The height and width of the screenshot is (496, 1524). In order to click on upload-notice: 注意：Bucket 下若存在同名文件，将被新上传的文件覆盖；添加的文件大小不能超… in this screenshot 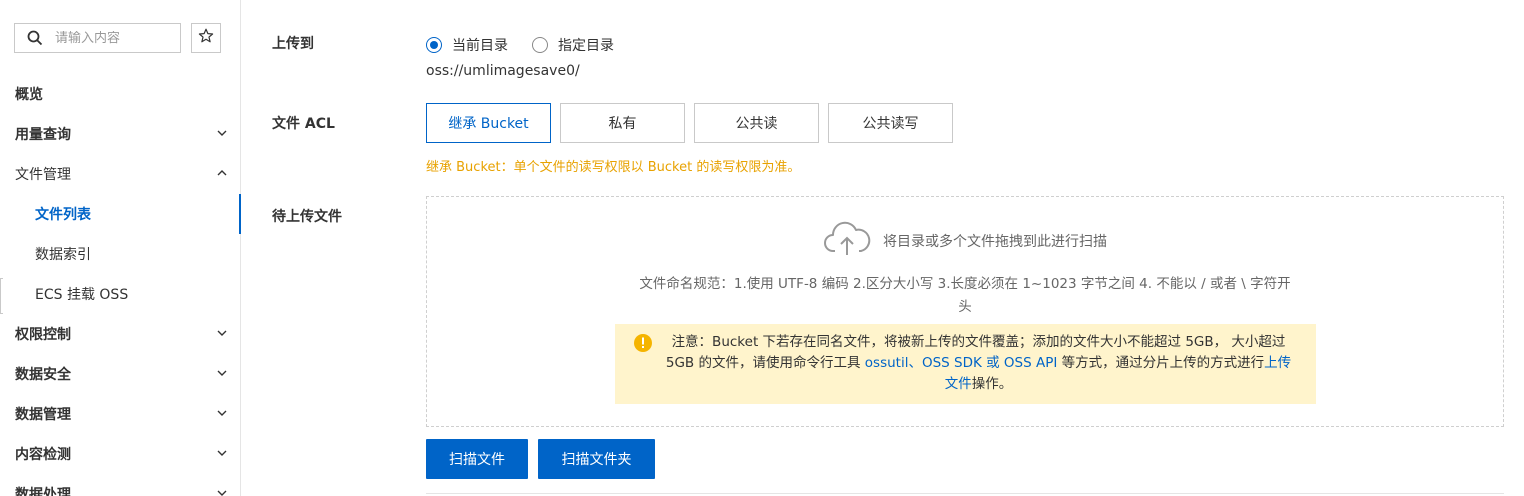, I will do `click(965, 364)`.